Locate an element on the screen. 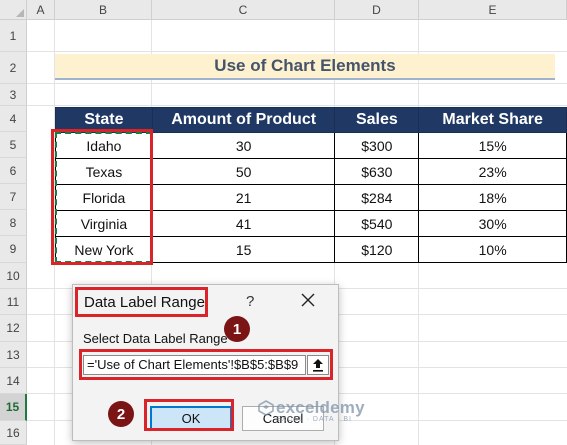  cell-market-share: 18% is located at coordinates (492, 197).